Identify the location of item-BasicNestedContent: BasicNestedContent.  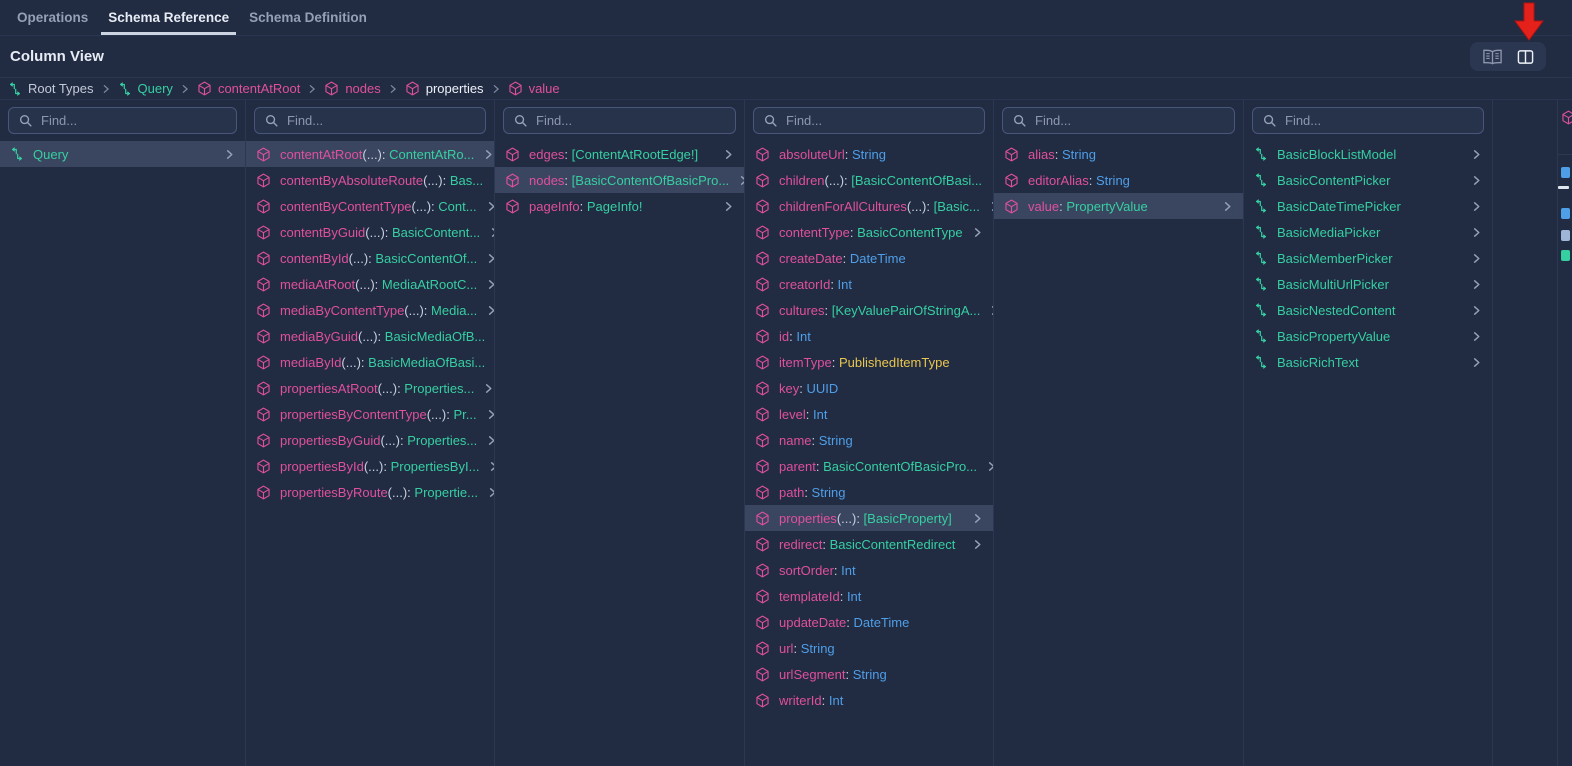
(1368, 310).